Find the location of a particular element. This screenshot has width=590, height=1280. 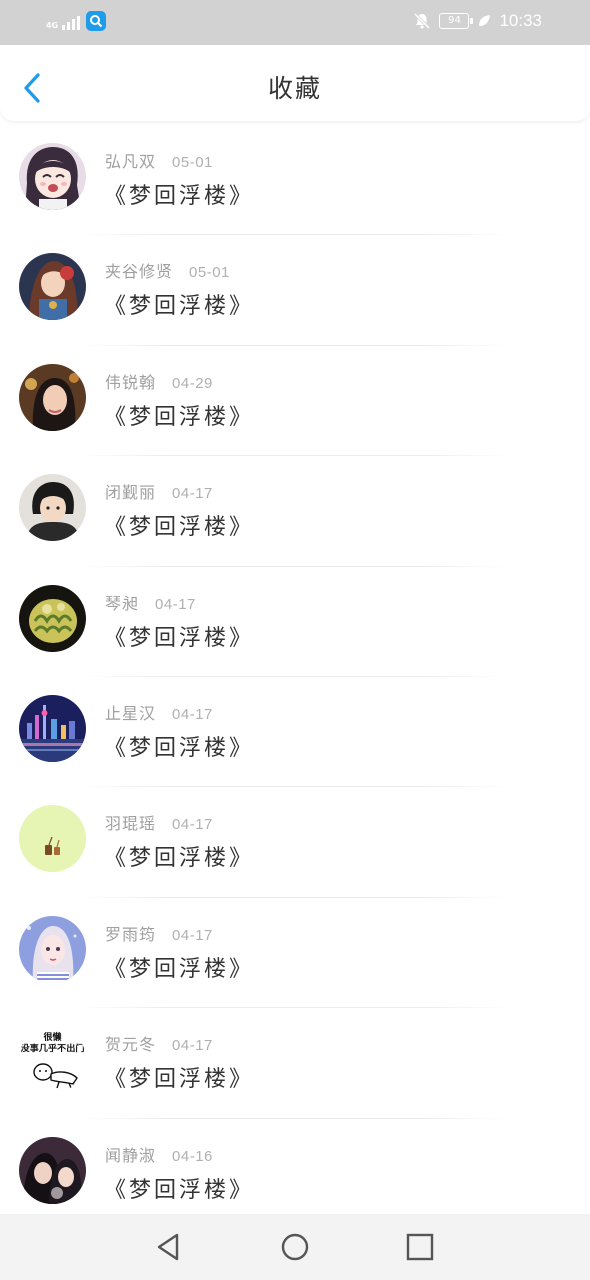

meme-text-2: 没事几乎不出门 is located at coordinates (53, 1048).